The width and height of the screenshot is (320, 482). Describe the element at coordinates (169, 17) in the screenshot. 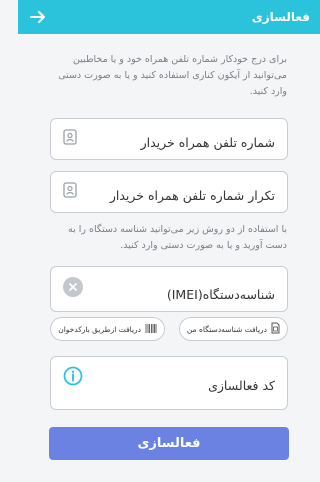

I see `app-header: فعالسازی` at that location.